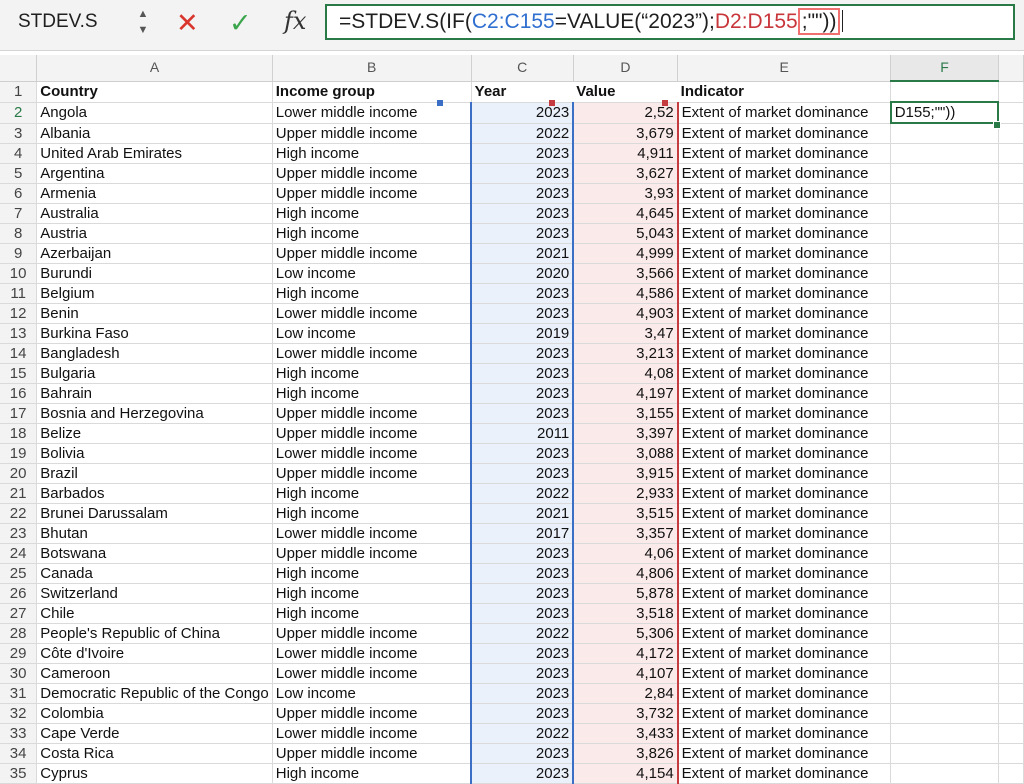 This screenshot has height=784, width=1024. What do you see at coordinates (625, 553) in the screenshot?
I see `cell-value: 4,06` at bounding box center [625, 553].